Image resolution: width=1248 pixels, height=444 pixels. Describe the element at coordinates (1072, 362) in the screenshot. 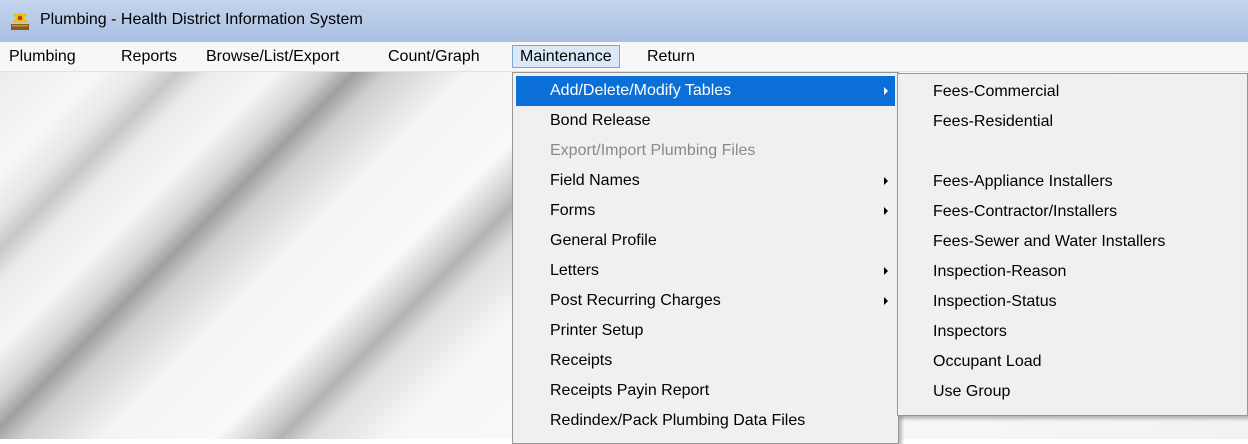

I see `submenu-item-occupant-load: Occupant Load` at that location.